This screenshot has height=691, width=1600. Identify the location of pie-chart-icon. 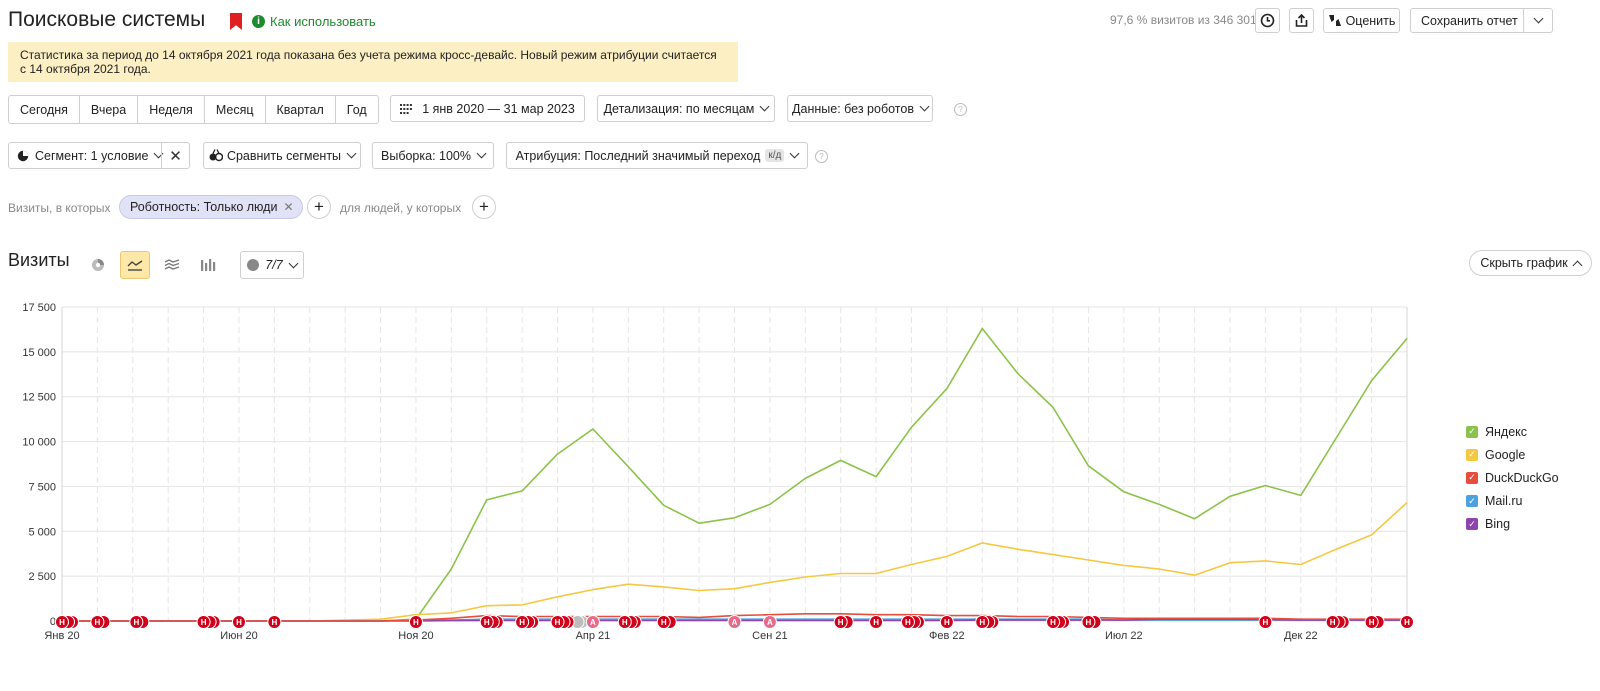
(98, 265).